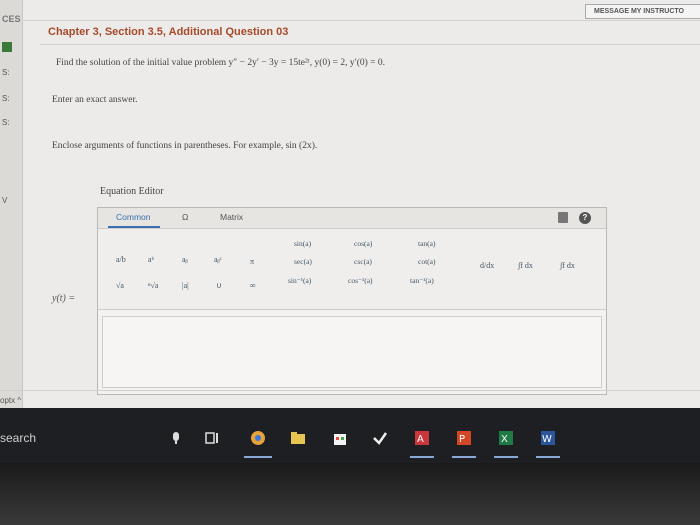 The height and width of the screenshot is (525, 700). I want to click on excel-active-indicator, so click(506, 457).